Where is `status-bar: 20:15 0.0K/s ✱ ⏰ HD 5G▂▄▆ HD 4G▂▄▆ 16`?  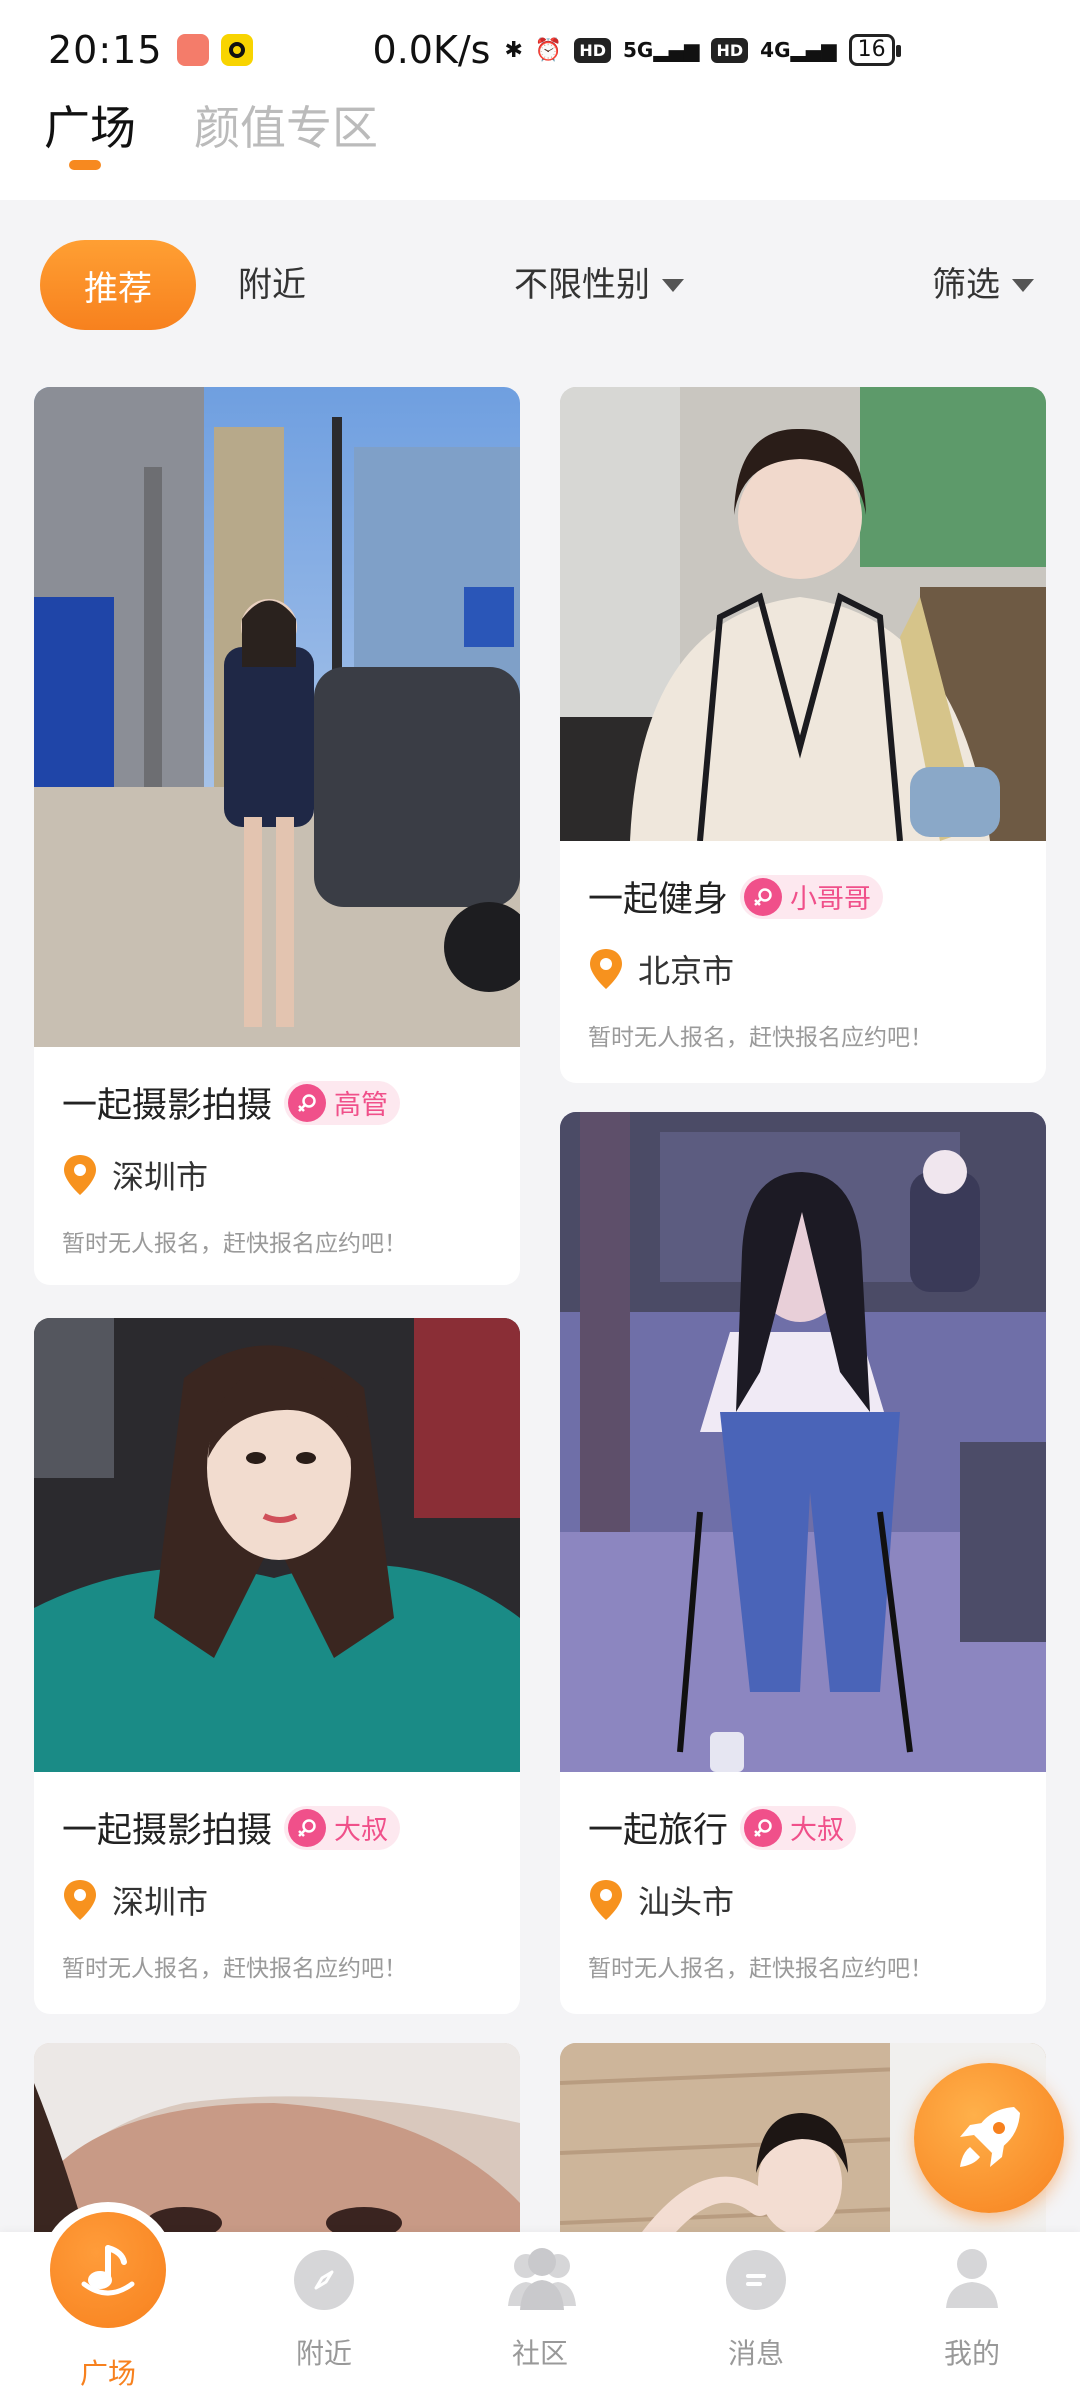 status-bar: 20:15 0.0K/s ✱ ⏰ HD 5G▂▄▆ HD 4G▂▄▆ 16 is located at coordinates (540, 50).